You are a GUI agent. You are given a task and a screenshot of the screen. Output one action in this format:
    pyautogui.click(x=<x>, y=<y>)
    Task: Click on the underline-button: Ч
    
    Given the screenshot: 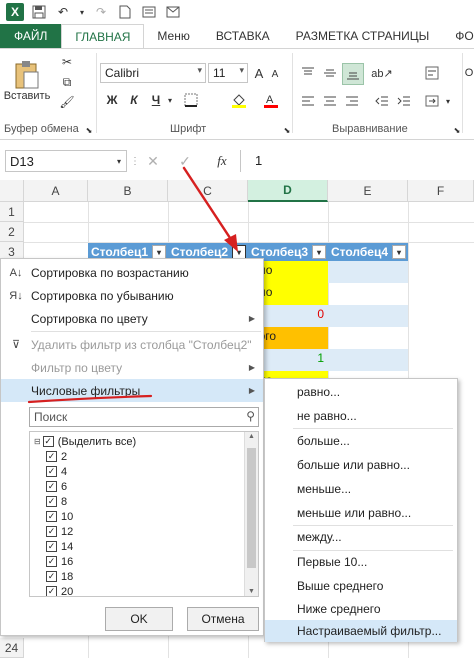 What is the action you would take?
    pyautogui.click(x=156, y=100)
    